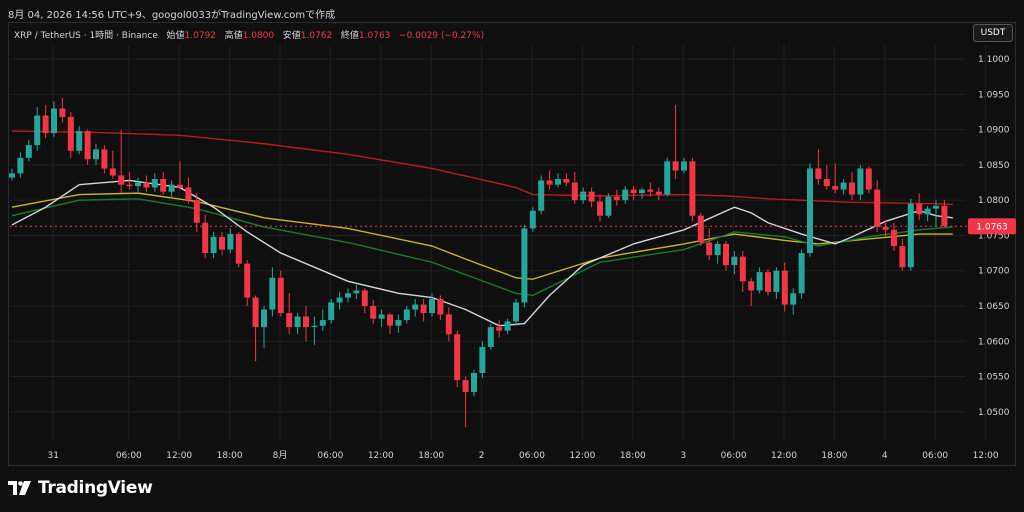  What do you see at coordinates (316, 36) in the screenshot?
I see `low-value: 1.0762` at bounding box center [316, 36].